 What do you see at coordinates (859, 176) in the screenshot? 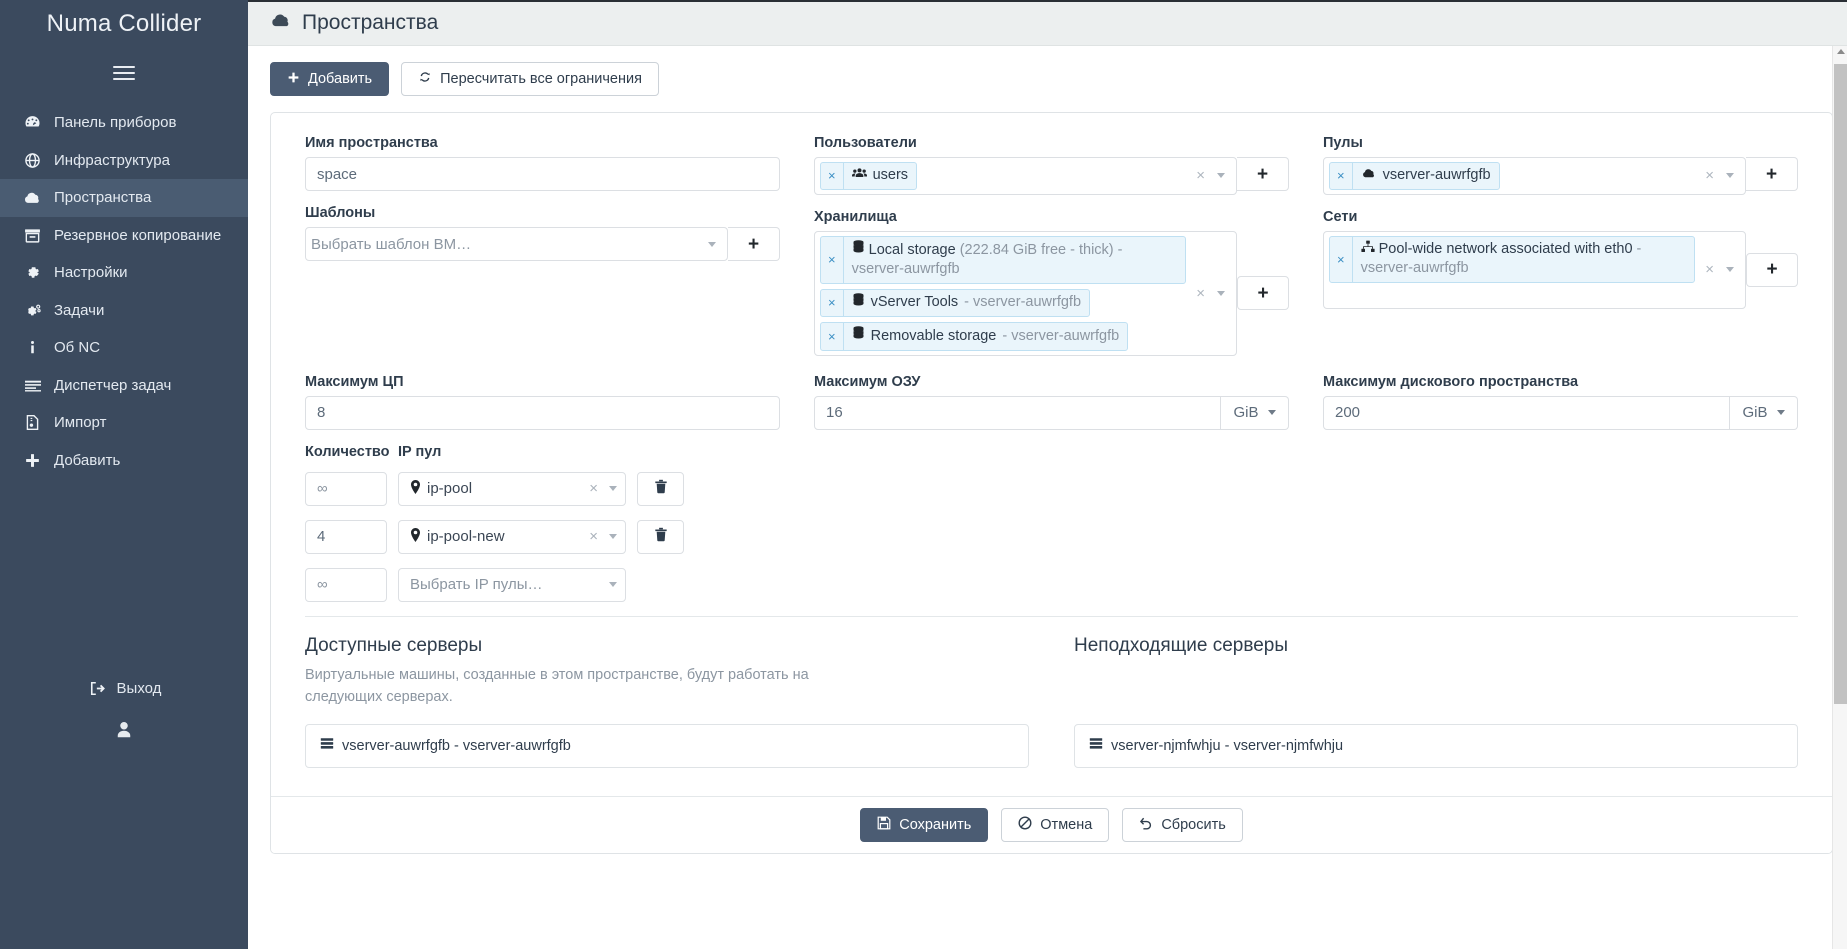
I see `users-icon` at bounding box center [859, 176].